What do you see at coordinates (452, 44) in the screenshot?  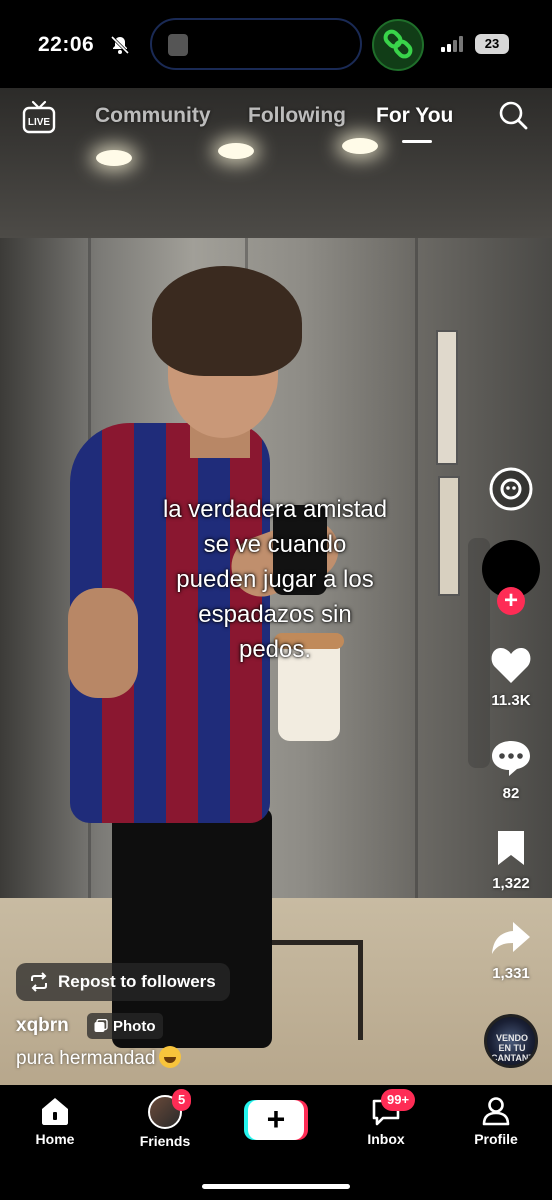 I see `signal-icon` at bounding box center [452, 44].